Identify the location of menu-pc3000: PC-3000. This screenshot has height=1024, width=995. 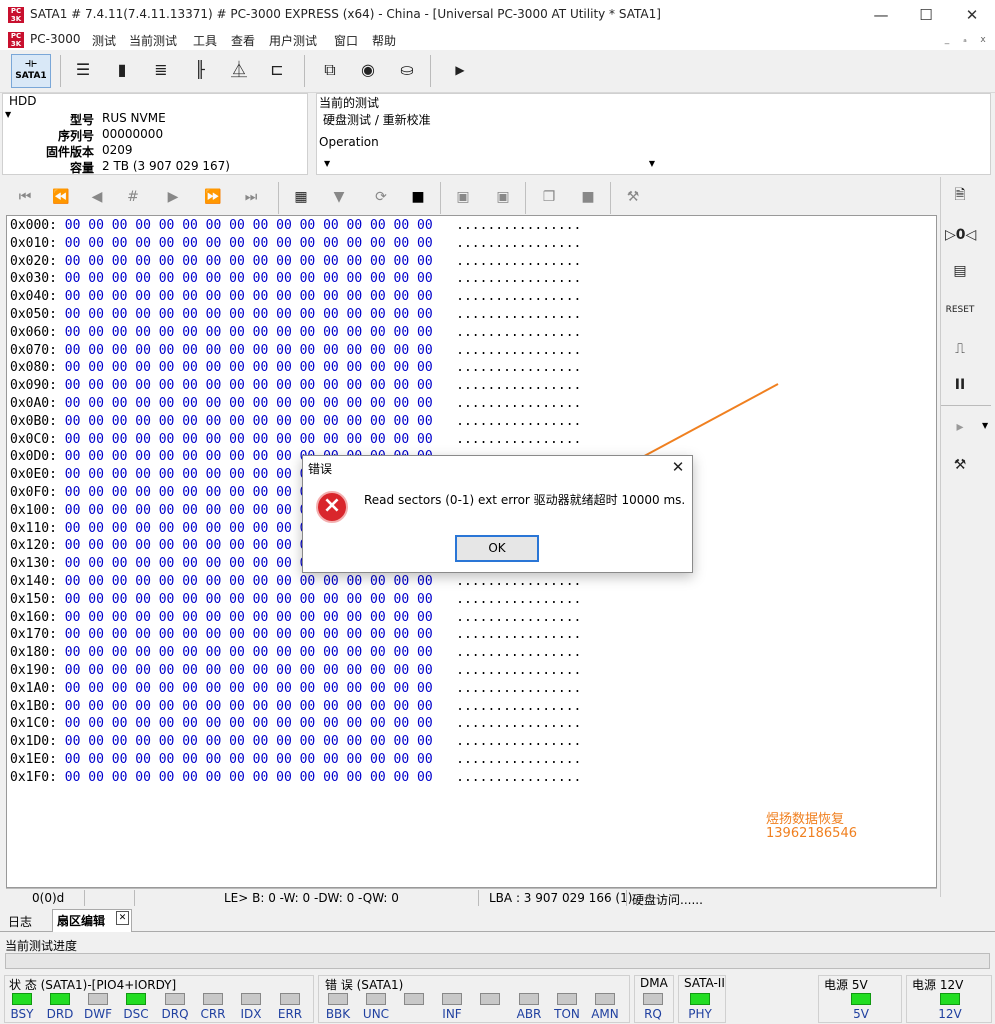
(55, 39).